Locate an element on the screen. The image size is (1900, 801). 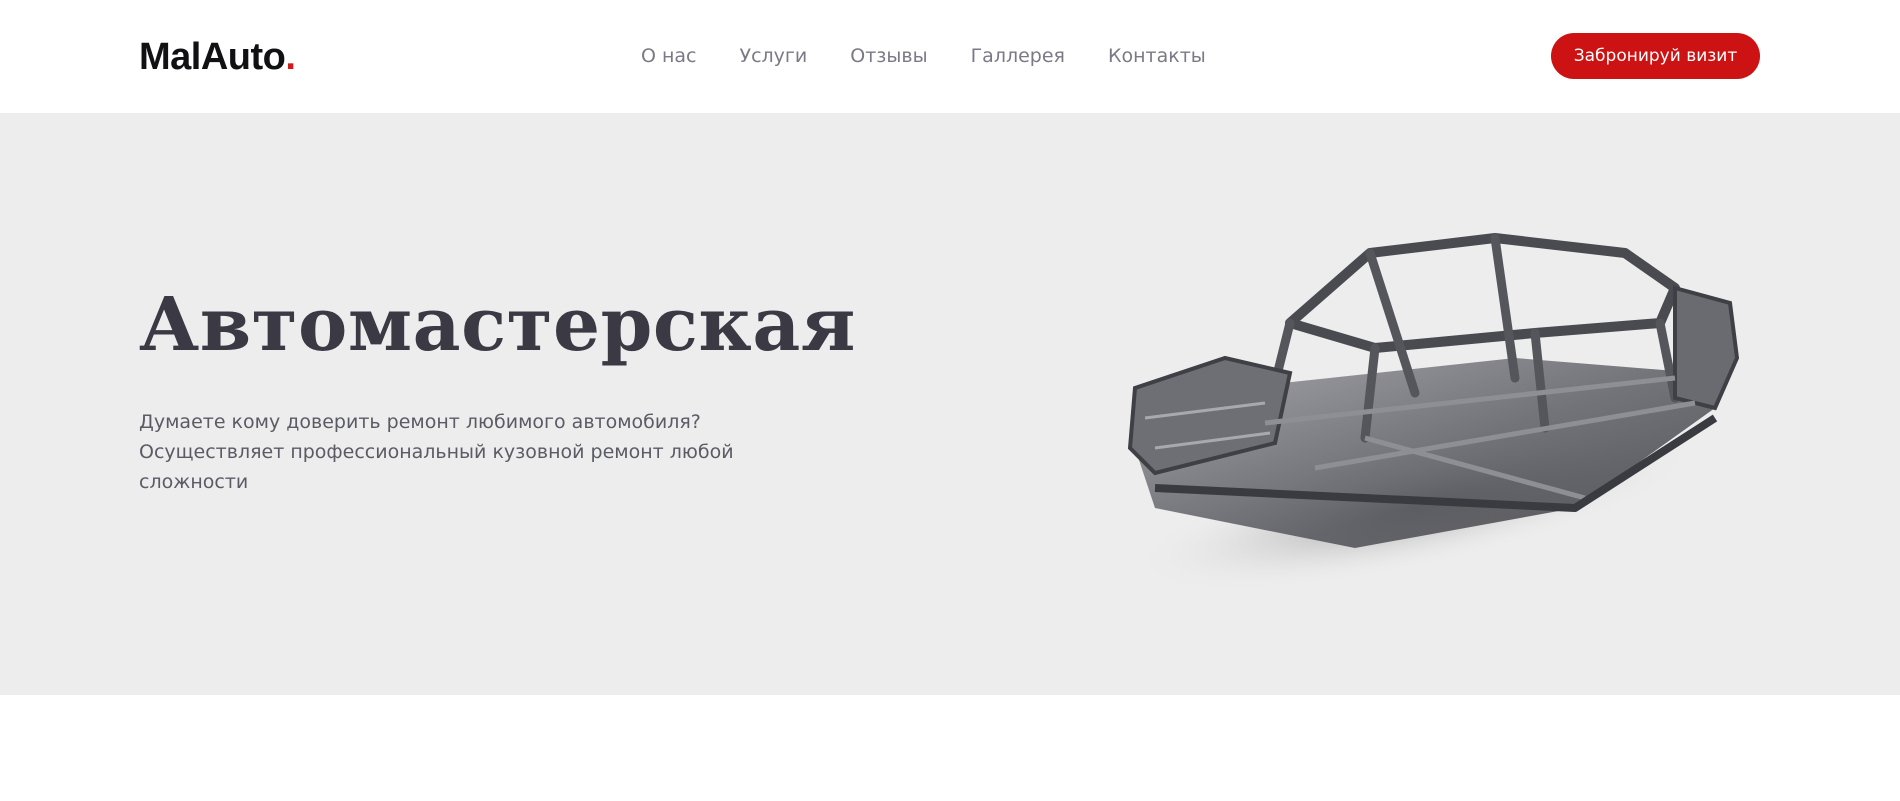
logo: MalAuto. is located at coordinates (217, 57).